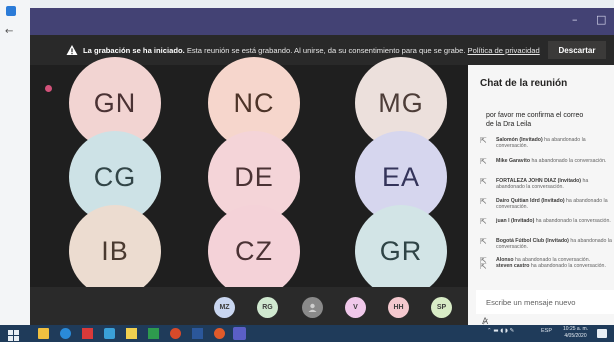  Describe the element at coordinates (219, 333) in the screenshot. I see `firefox-icon` at that location.